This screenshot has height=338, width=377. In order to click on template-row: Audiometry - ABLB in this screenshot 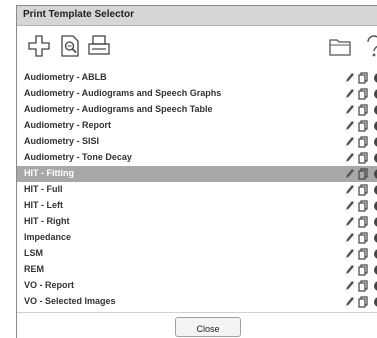, I will do `click(197, 78)`.